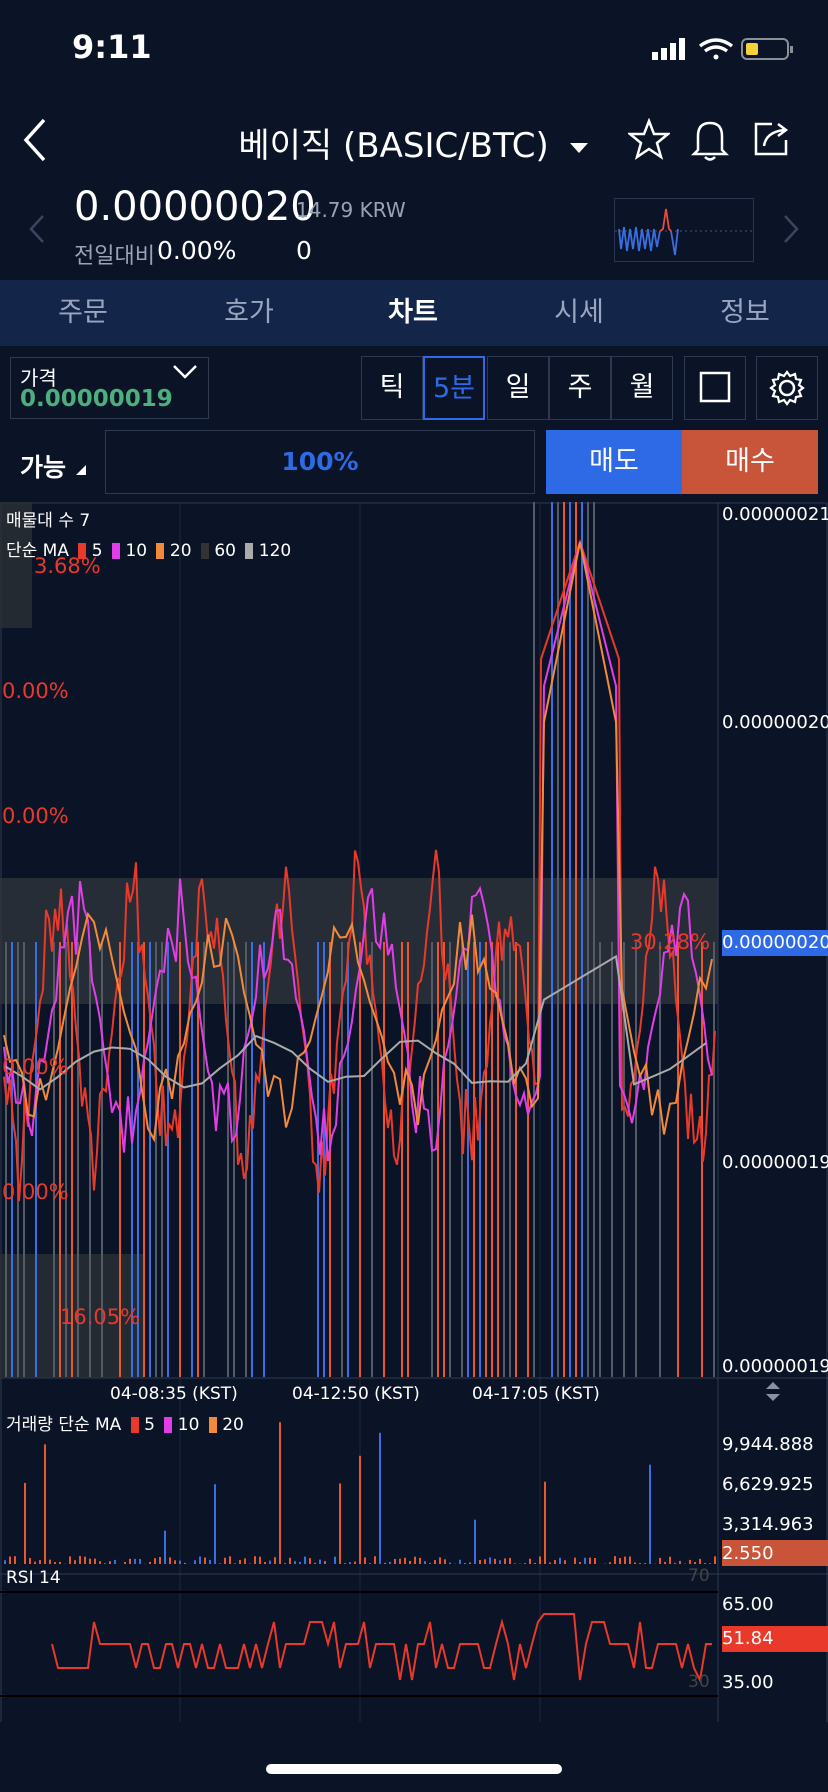 The image size is (828, 1792). What do you see at coordinates (197, 250) in the screenshot?
I see `compare-value: 0.00%` at bounding box center [197, 250].